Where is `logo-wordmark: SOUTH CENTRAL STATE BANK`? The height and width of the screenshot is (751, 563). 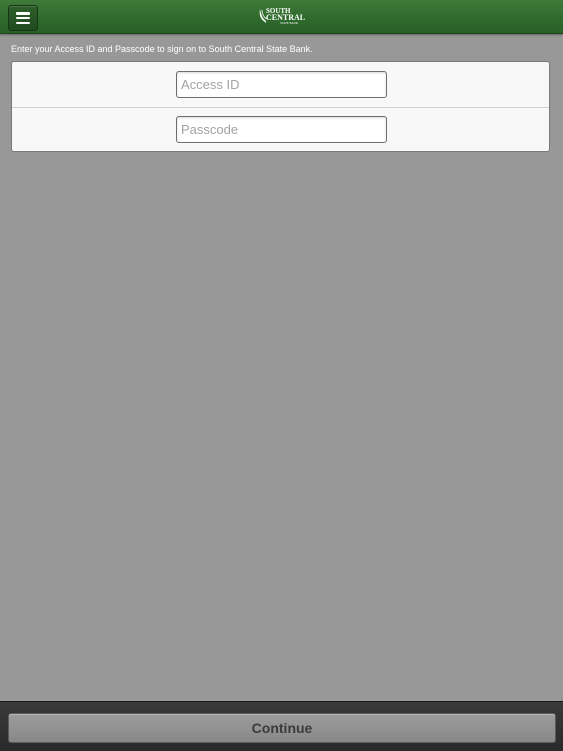
logo-wordmark: SOUTH CENTRAL STATE BANK is located at coordinates (285, 16).